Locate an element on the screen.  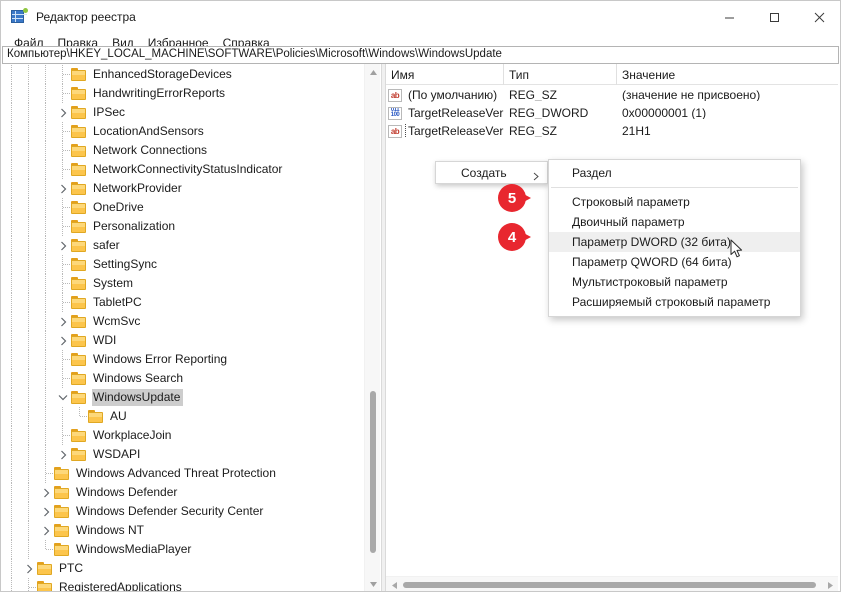
tree-item-label: RegisteredApplications is located at coordinates (120, 586).